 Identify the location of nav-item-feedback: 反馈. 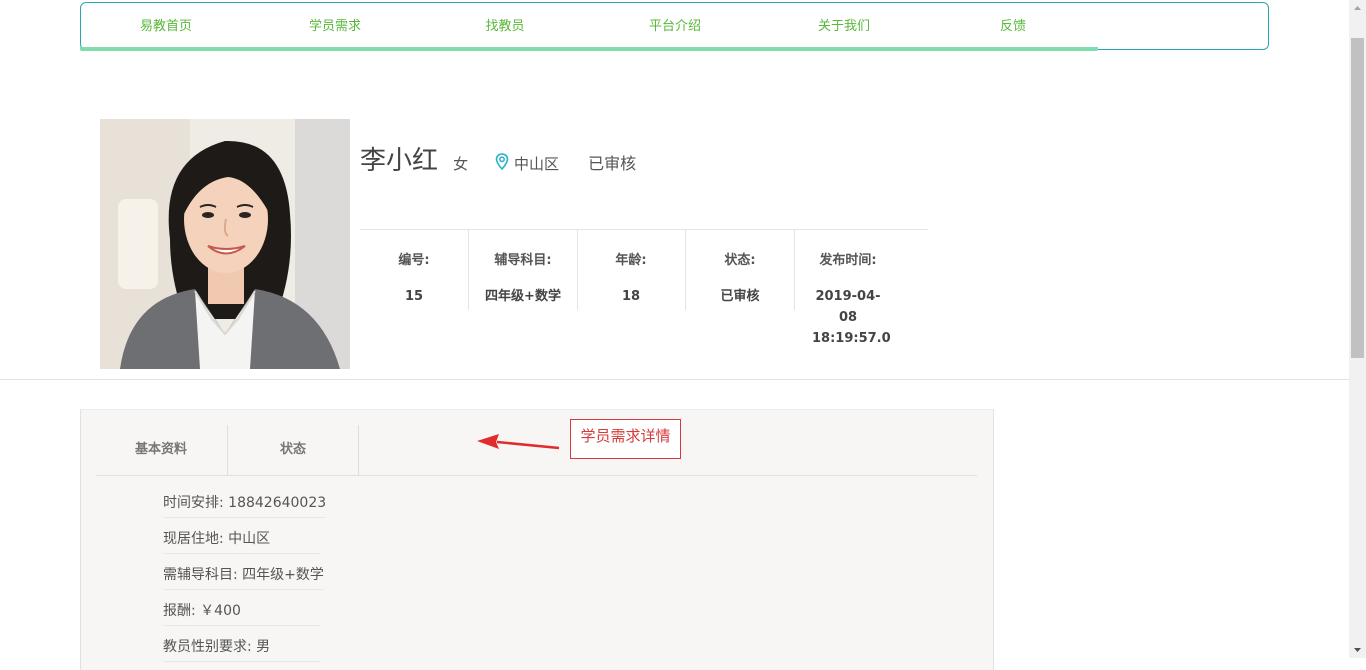
(1013, 24).